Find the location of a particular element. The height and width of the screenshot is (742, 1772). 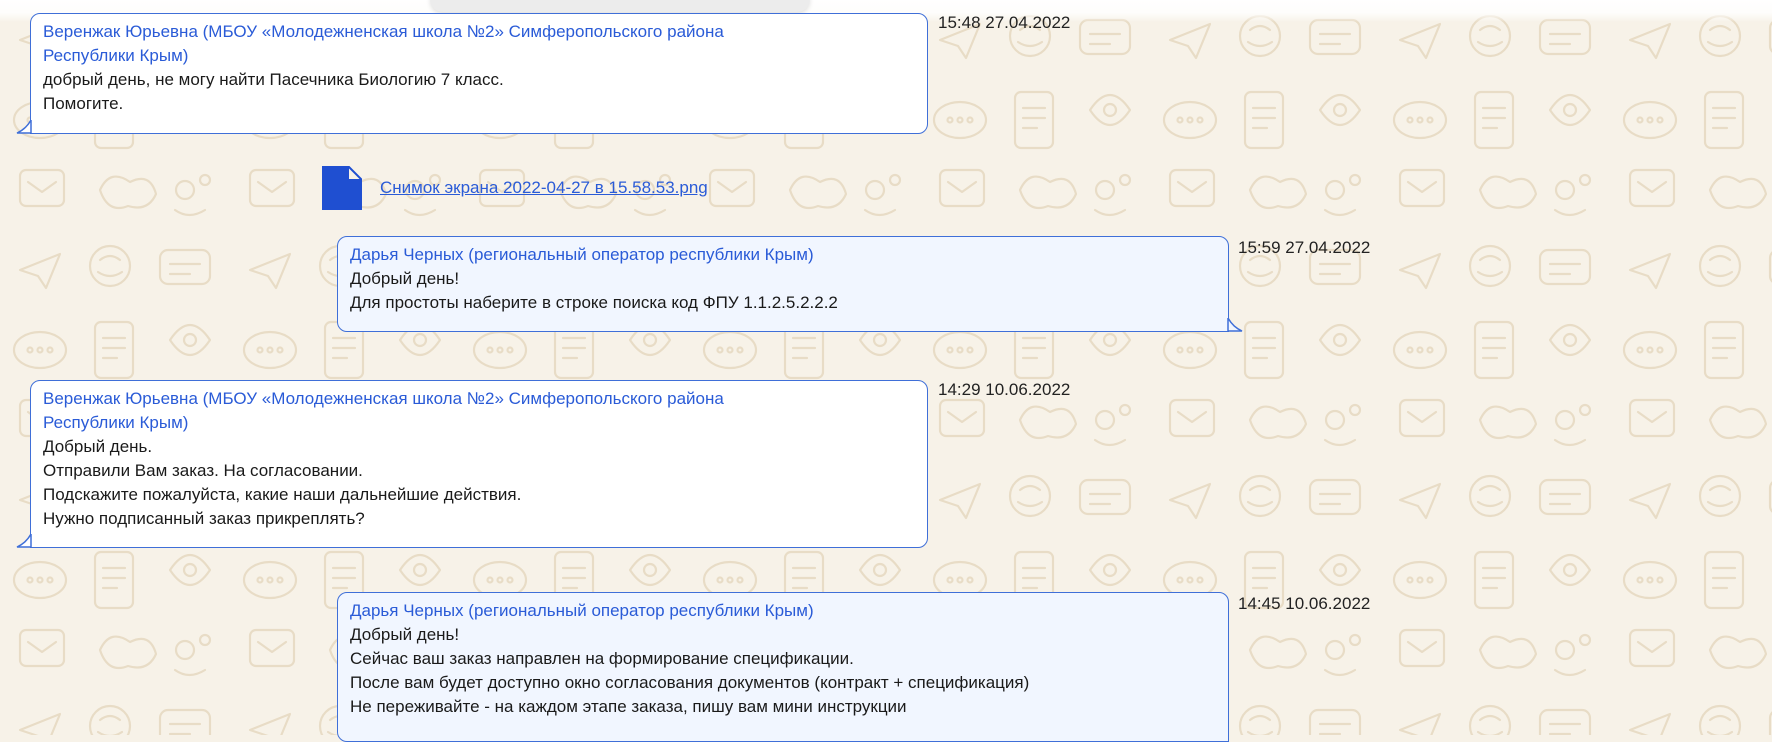

message-text-line: Добрый день. is located at coordinates (98, 446).